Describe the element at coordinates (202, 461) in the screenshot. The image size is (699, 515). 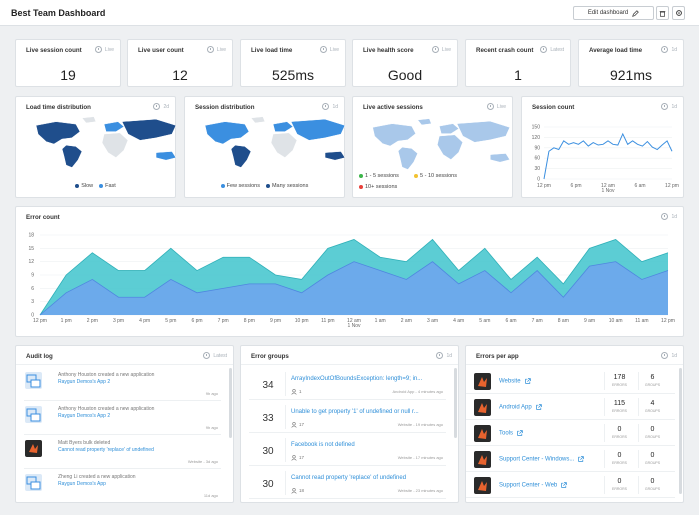
I see `audit-time: Website - 3d ago` at that location.